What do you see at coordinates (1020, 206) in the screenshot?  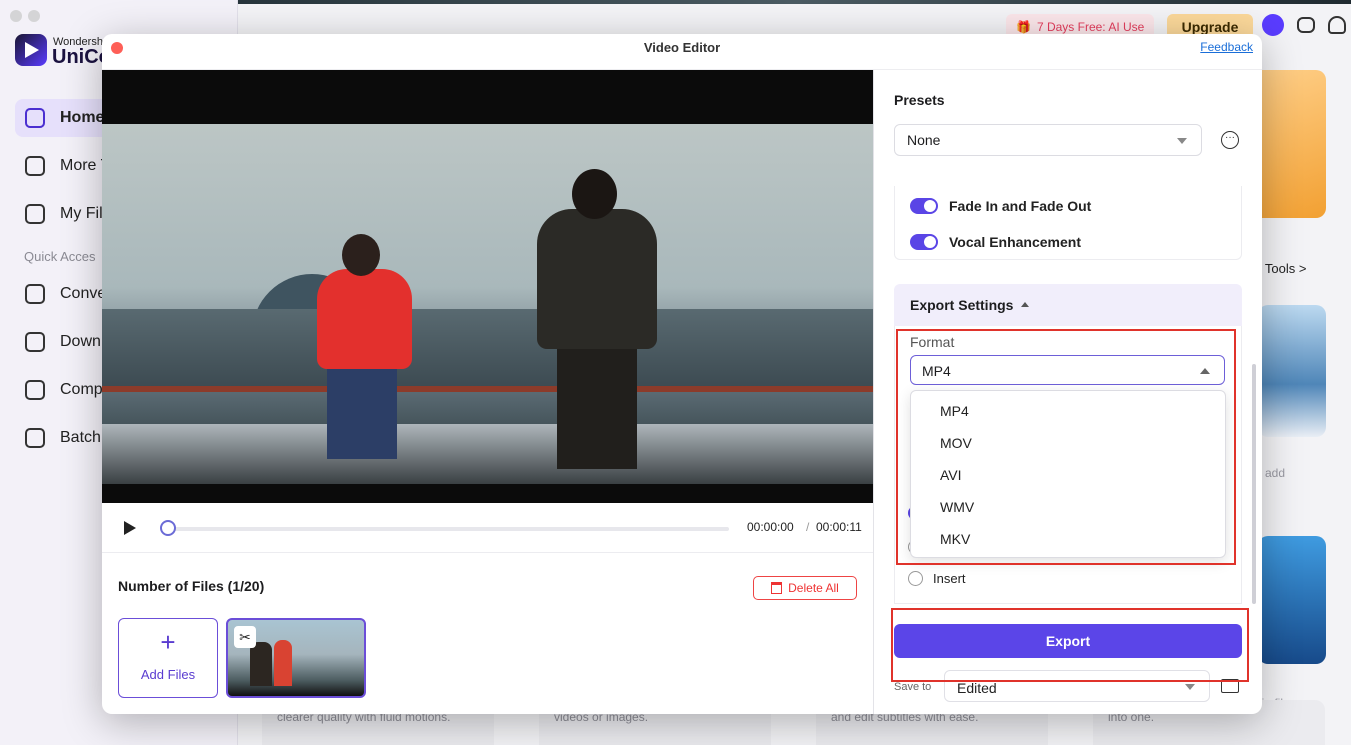 I see `fade-toggle-label: Fade In and Fade Out` at bounding box center [1020, 206].